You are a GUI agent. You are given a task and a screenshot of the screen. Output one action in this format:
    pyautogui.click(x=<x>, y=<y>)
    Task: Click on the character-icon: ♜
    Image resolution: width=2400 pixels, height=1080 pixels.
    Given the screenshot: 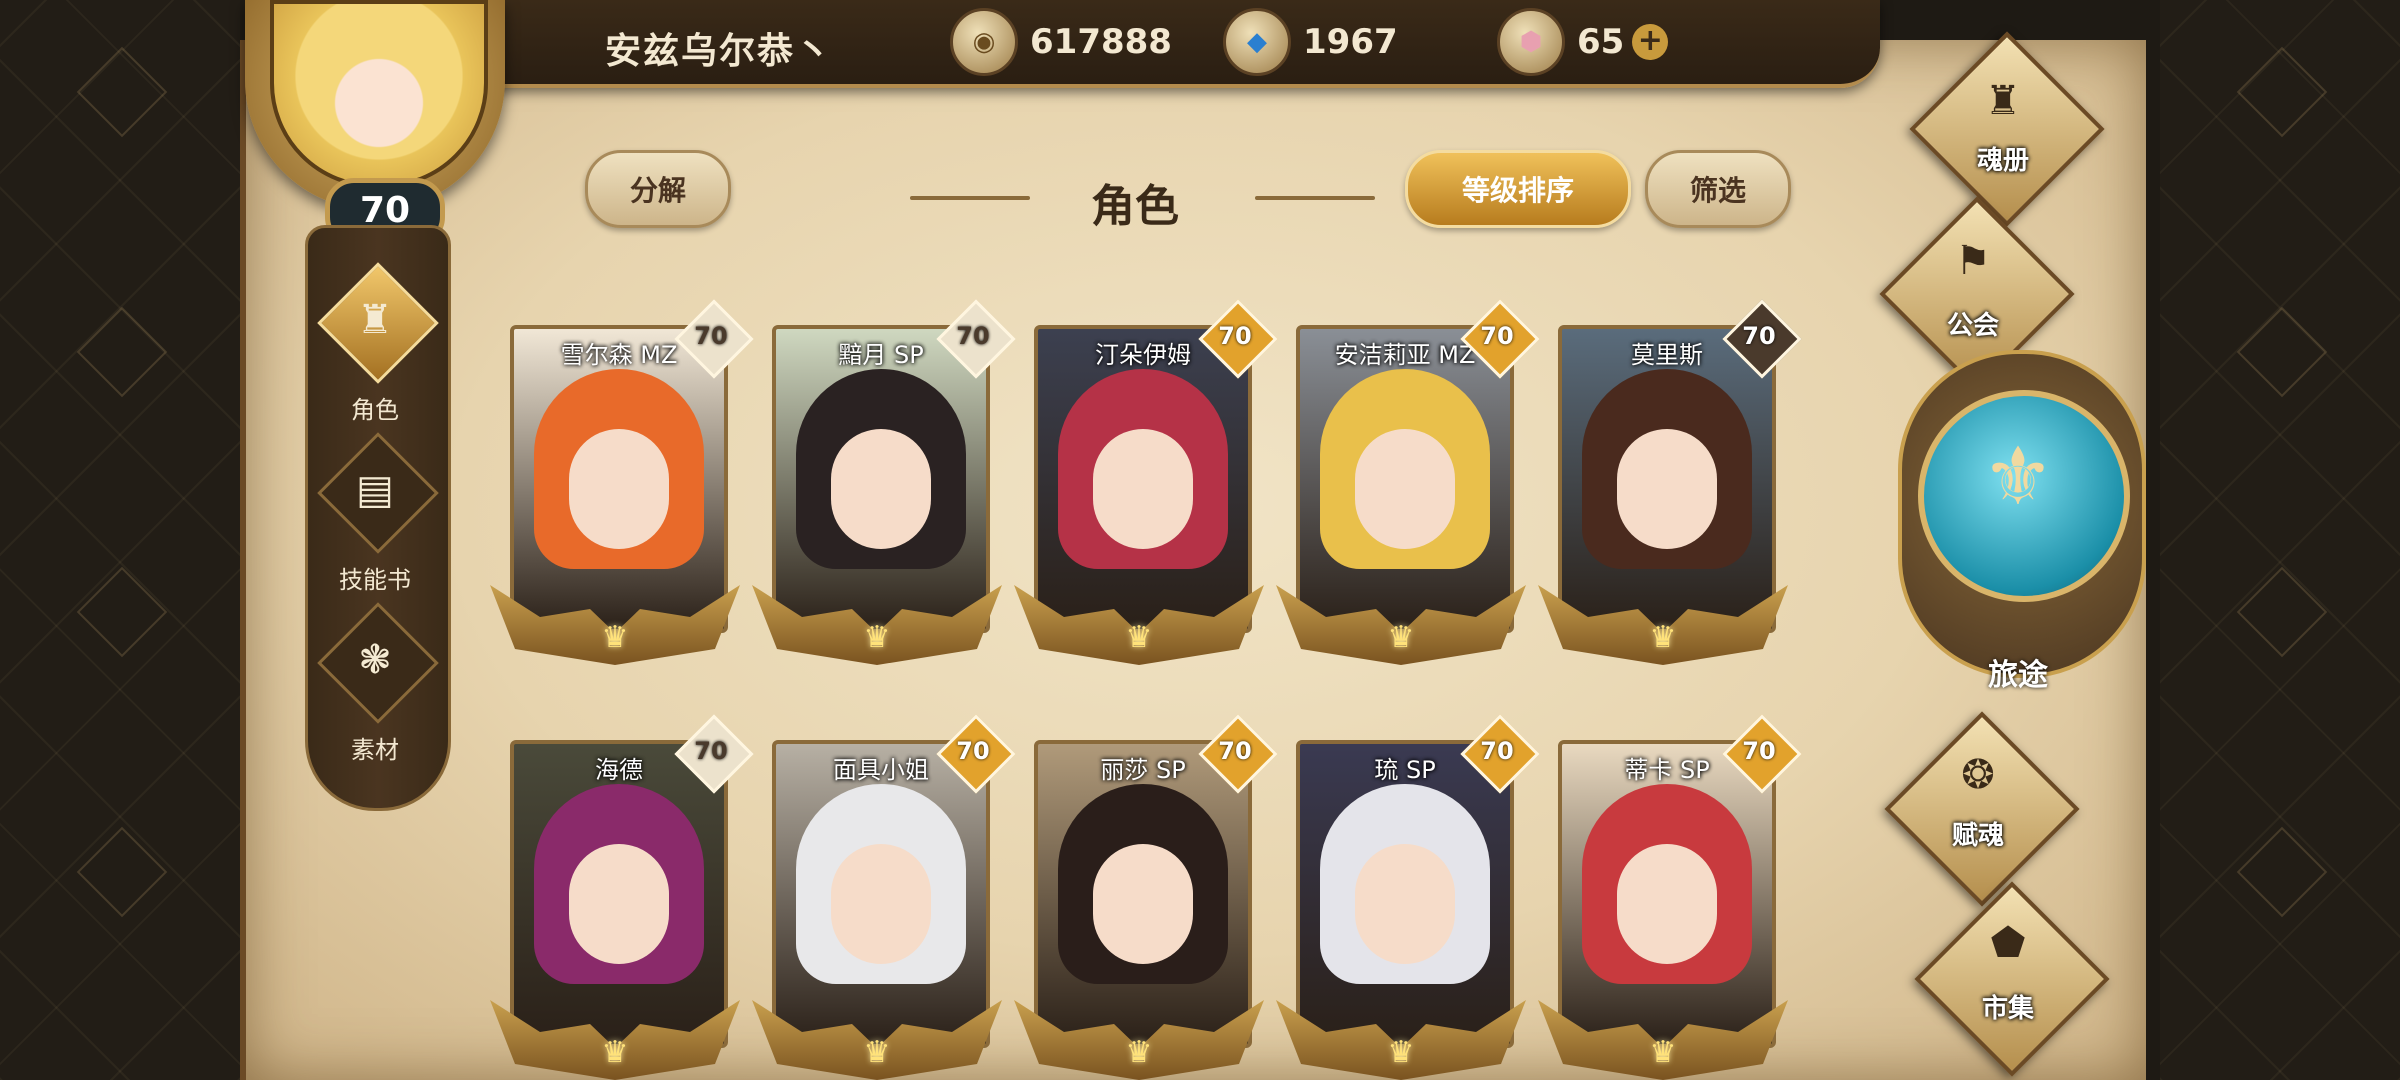 What is the action you would take?
    pyautogui.click(x=375, y=320)
    